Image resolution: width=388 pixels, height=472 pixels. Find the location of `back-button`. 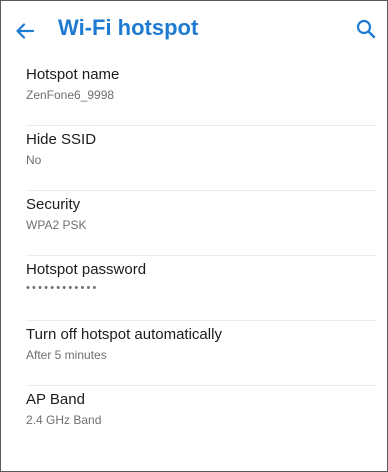

back-button is located at coordinates (25, 31).